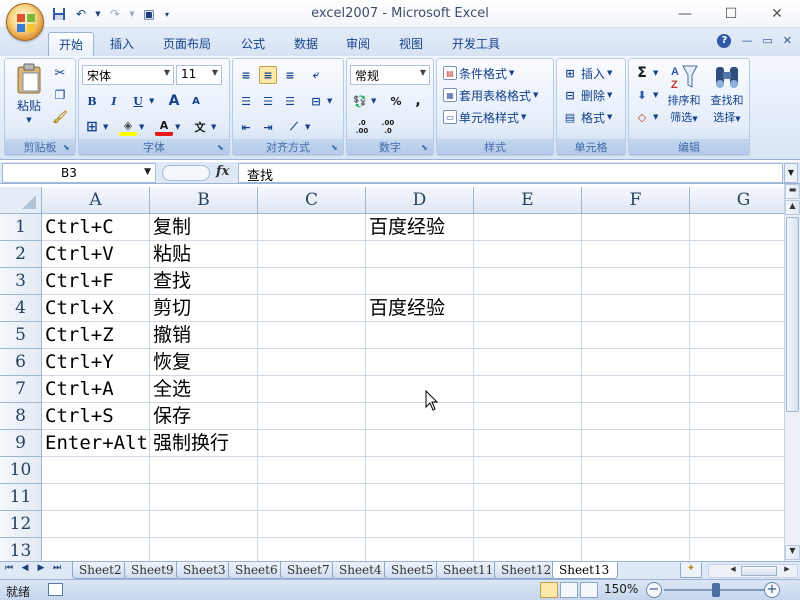 The image size is (800, 600). What do you see at coordinates (312, 524) in the screenshot?
I see `cell-c12` at bounding box center [312, 524].